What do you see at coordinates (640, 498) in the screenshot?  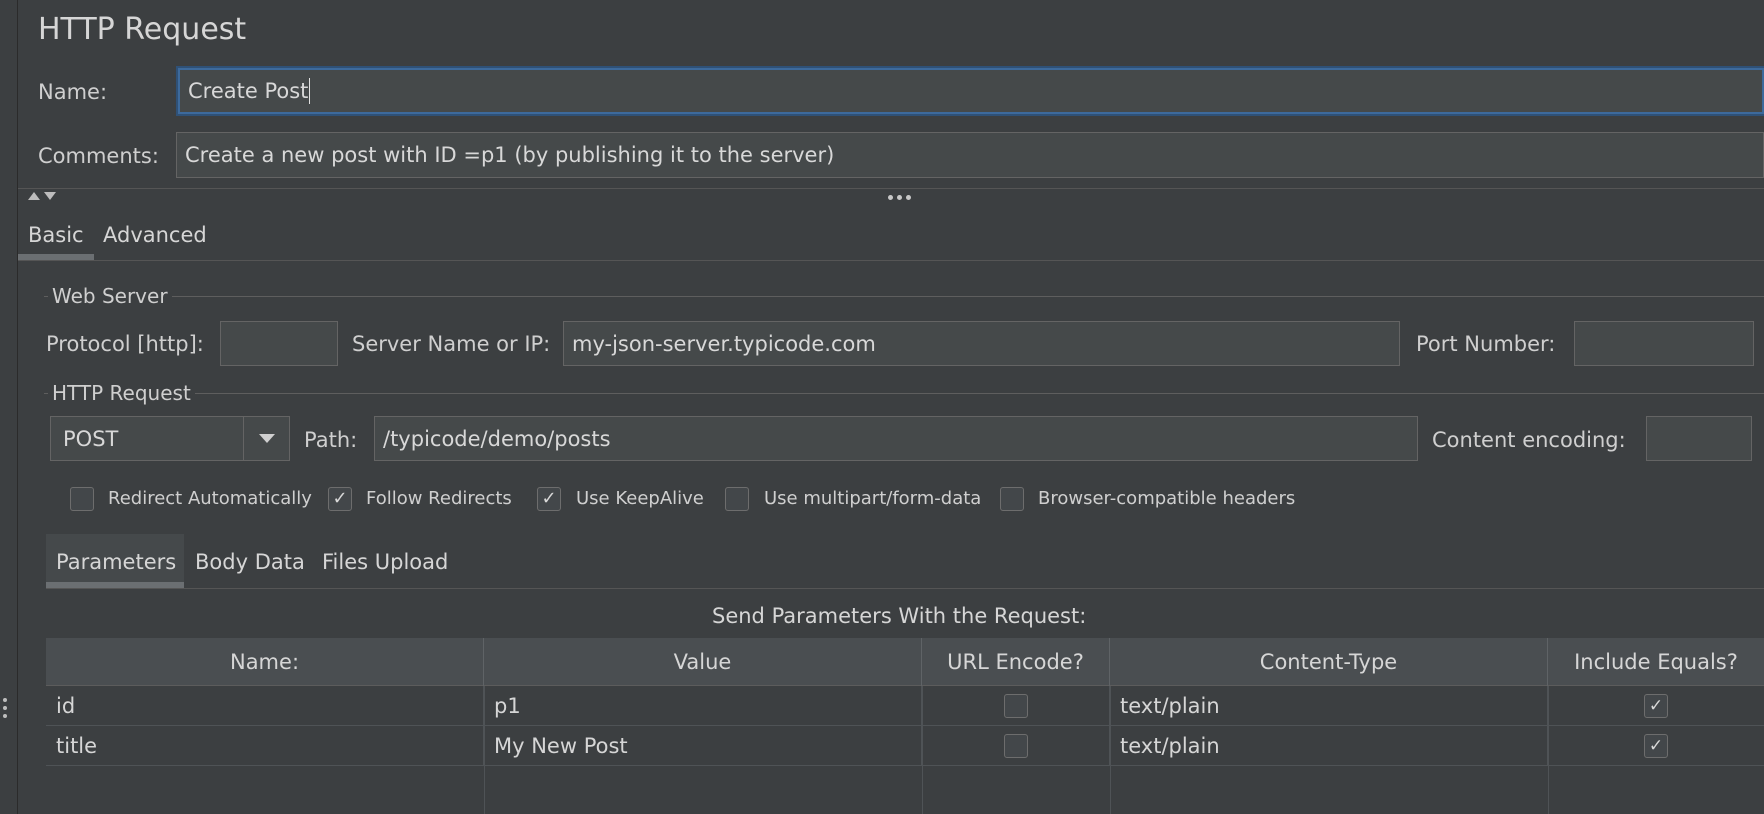 I see `use-keepalive-label: Use KeepAlive` at bounding box center [640, 498].